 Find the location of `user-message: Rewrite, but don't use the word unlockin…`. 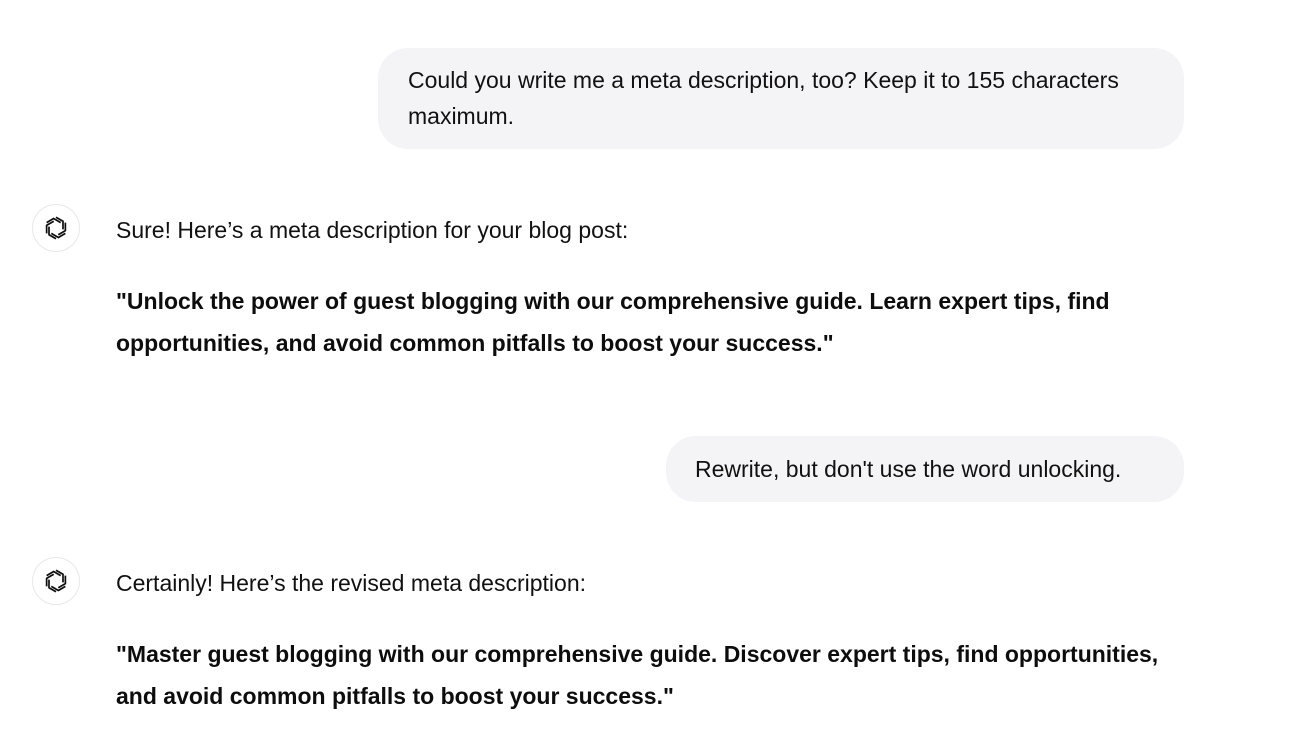

user-message: Rewrite, but don't use the word unlockin… is located at coordinates (925, 469).